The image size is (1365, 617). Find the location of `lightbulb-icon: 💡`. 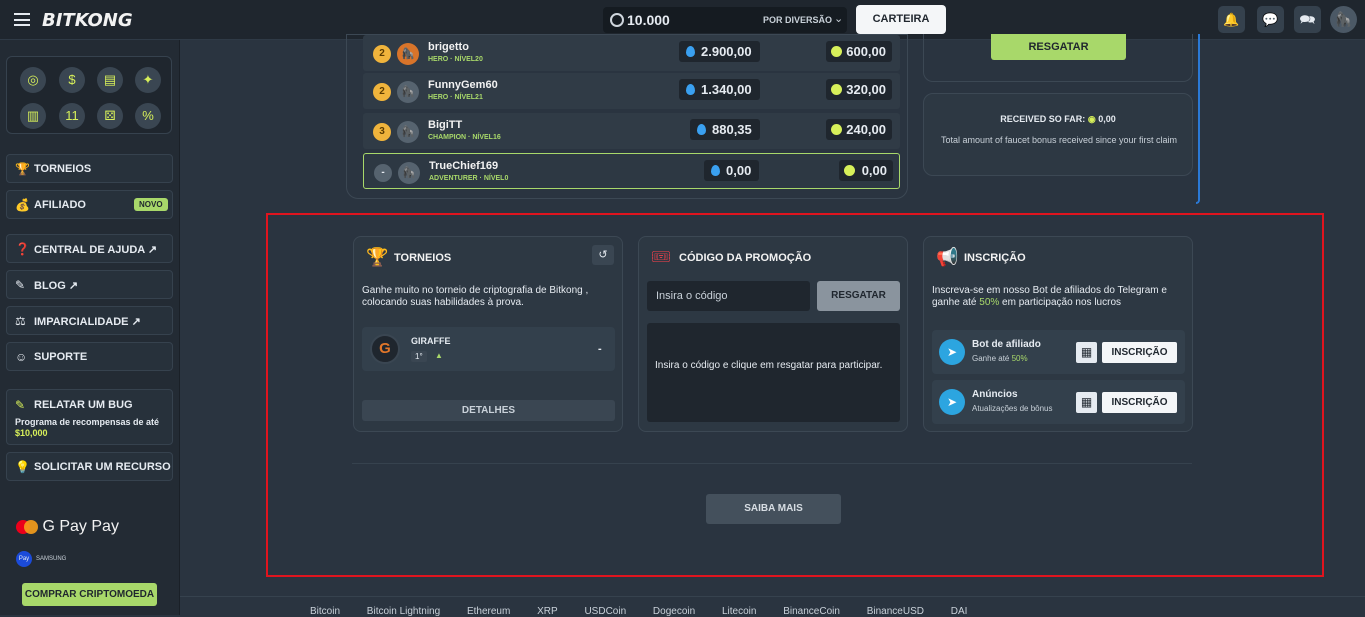

lightbulb-icon: 💡 is located at coordinates (22, 467).